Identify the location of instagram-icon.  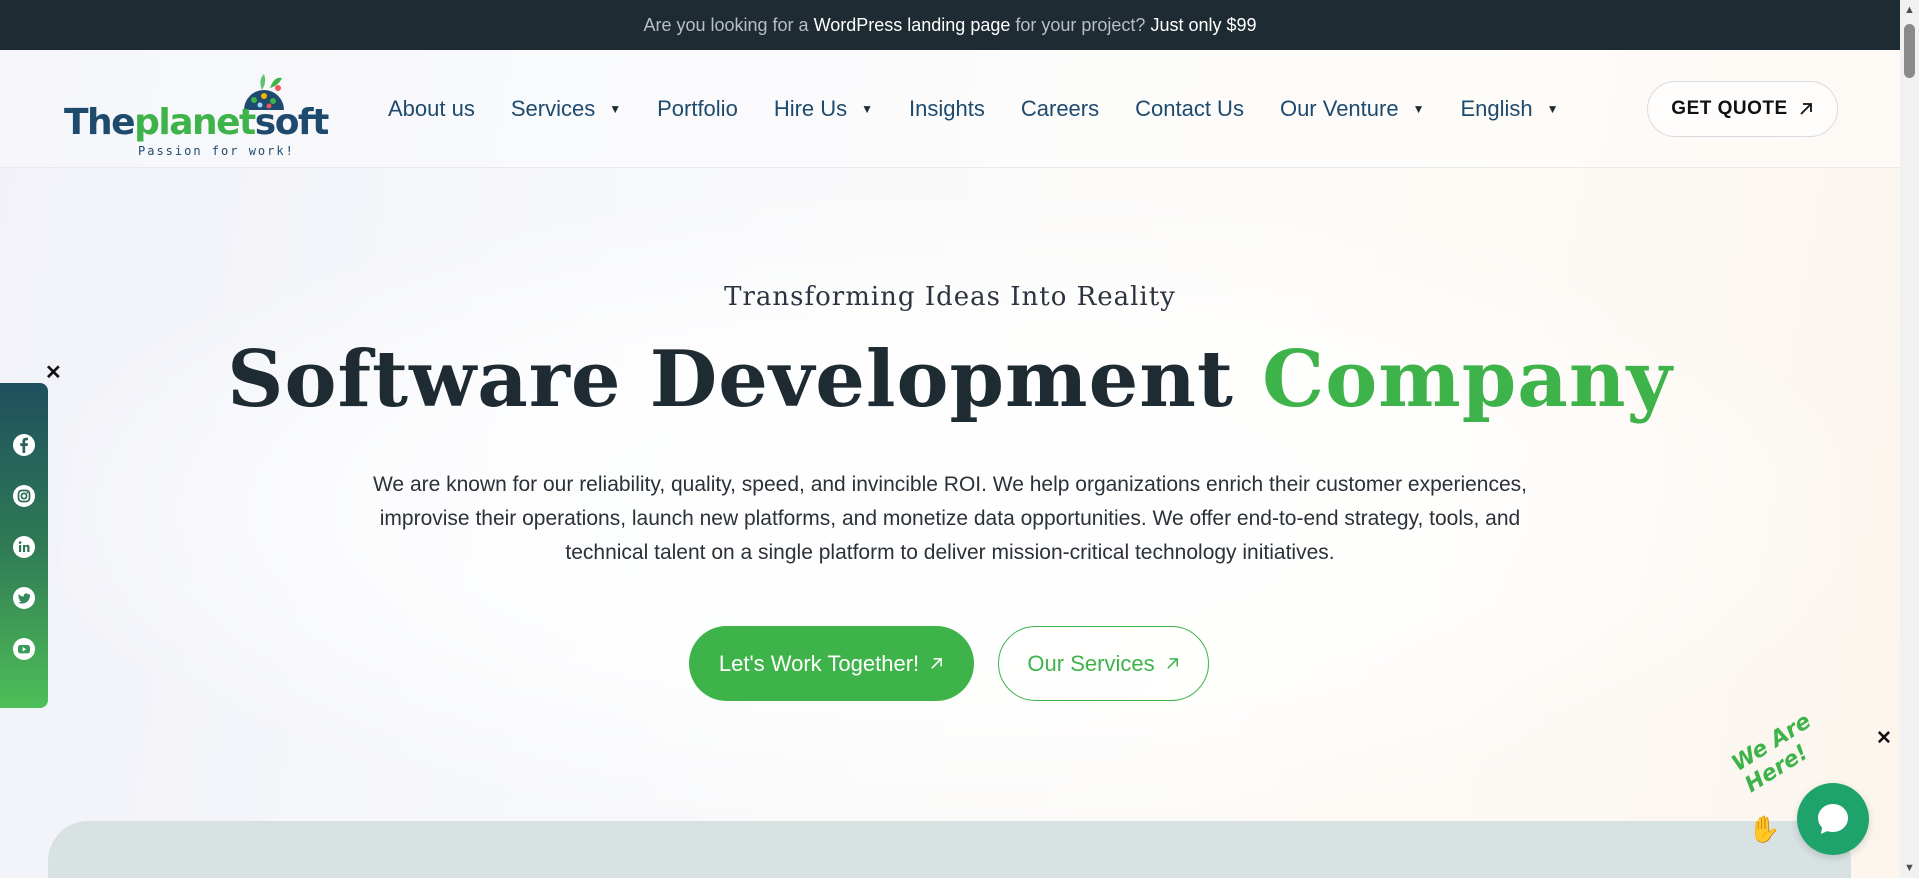
(24, 496).